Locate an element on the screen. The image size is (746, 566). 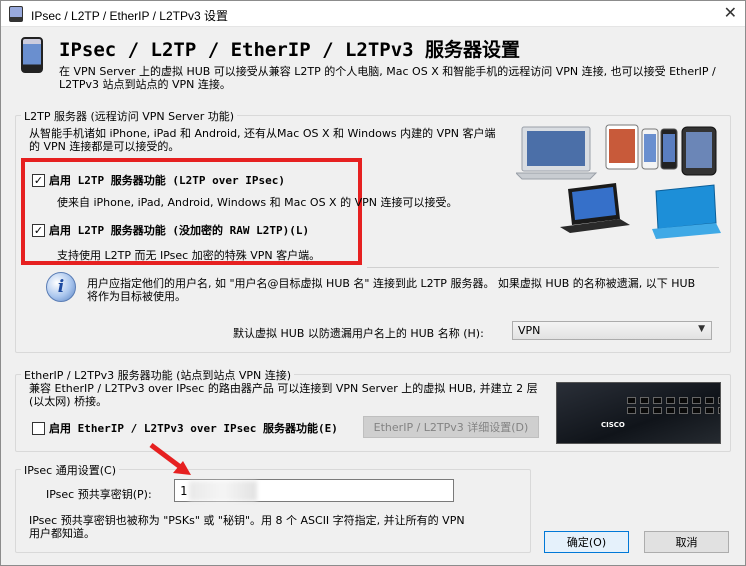
info-icon: i is located at coordinates (61, 287).